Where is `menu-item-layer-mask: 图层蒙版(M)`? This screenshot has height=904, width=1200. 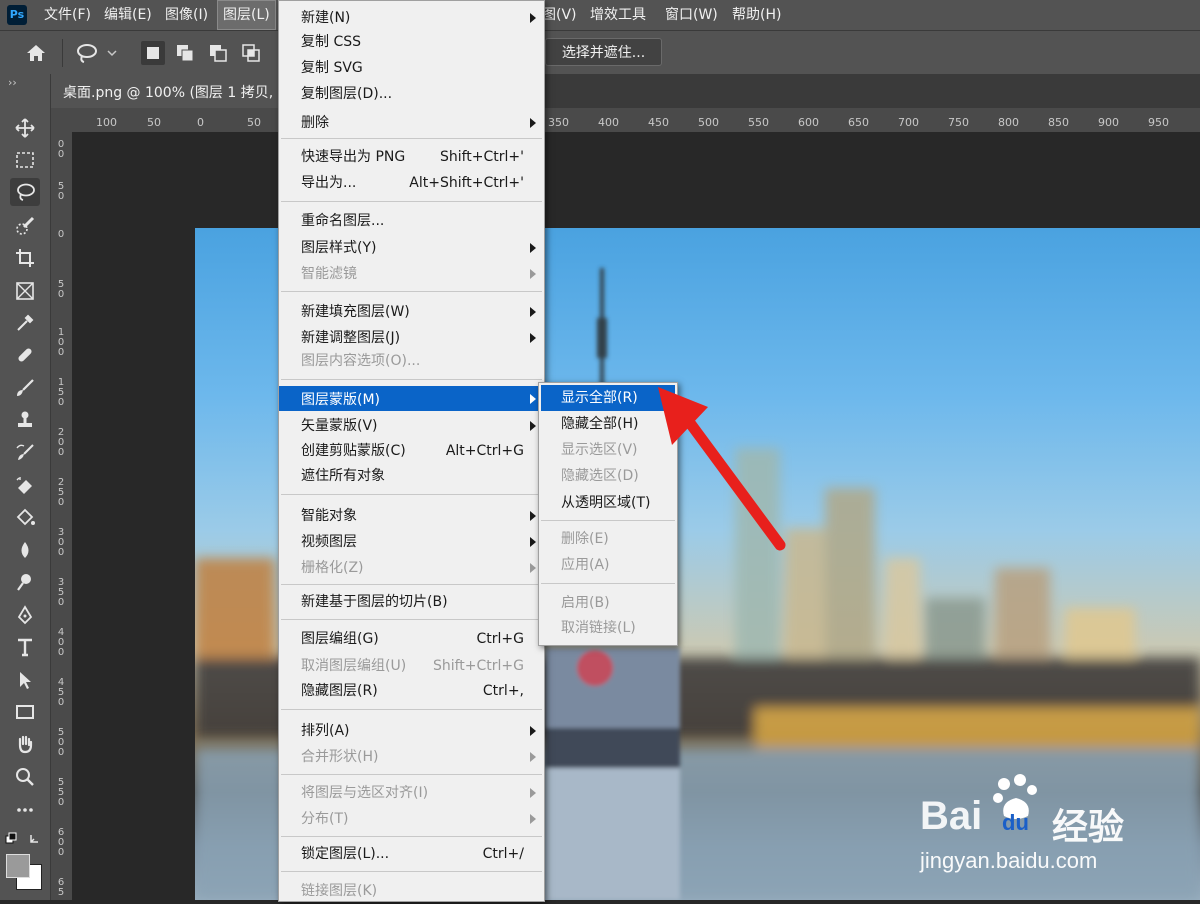
menu-item-layer-mask: 图层蒙版(M) is located at coordinates (411, 398).